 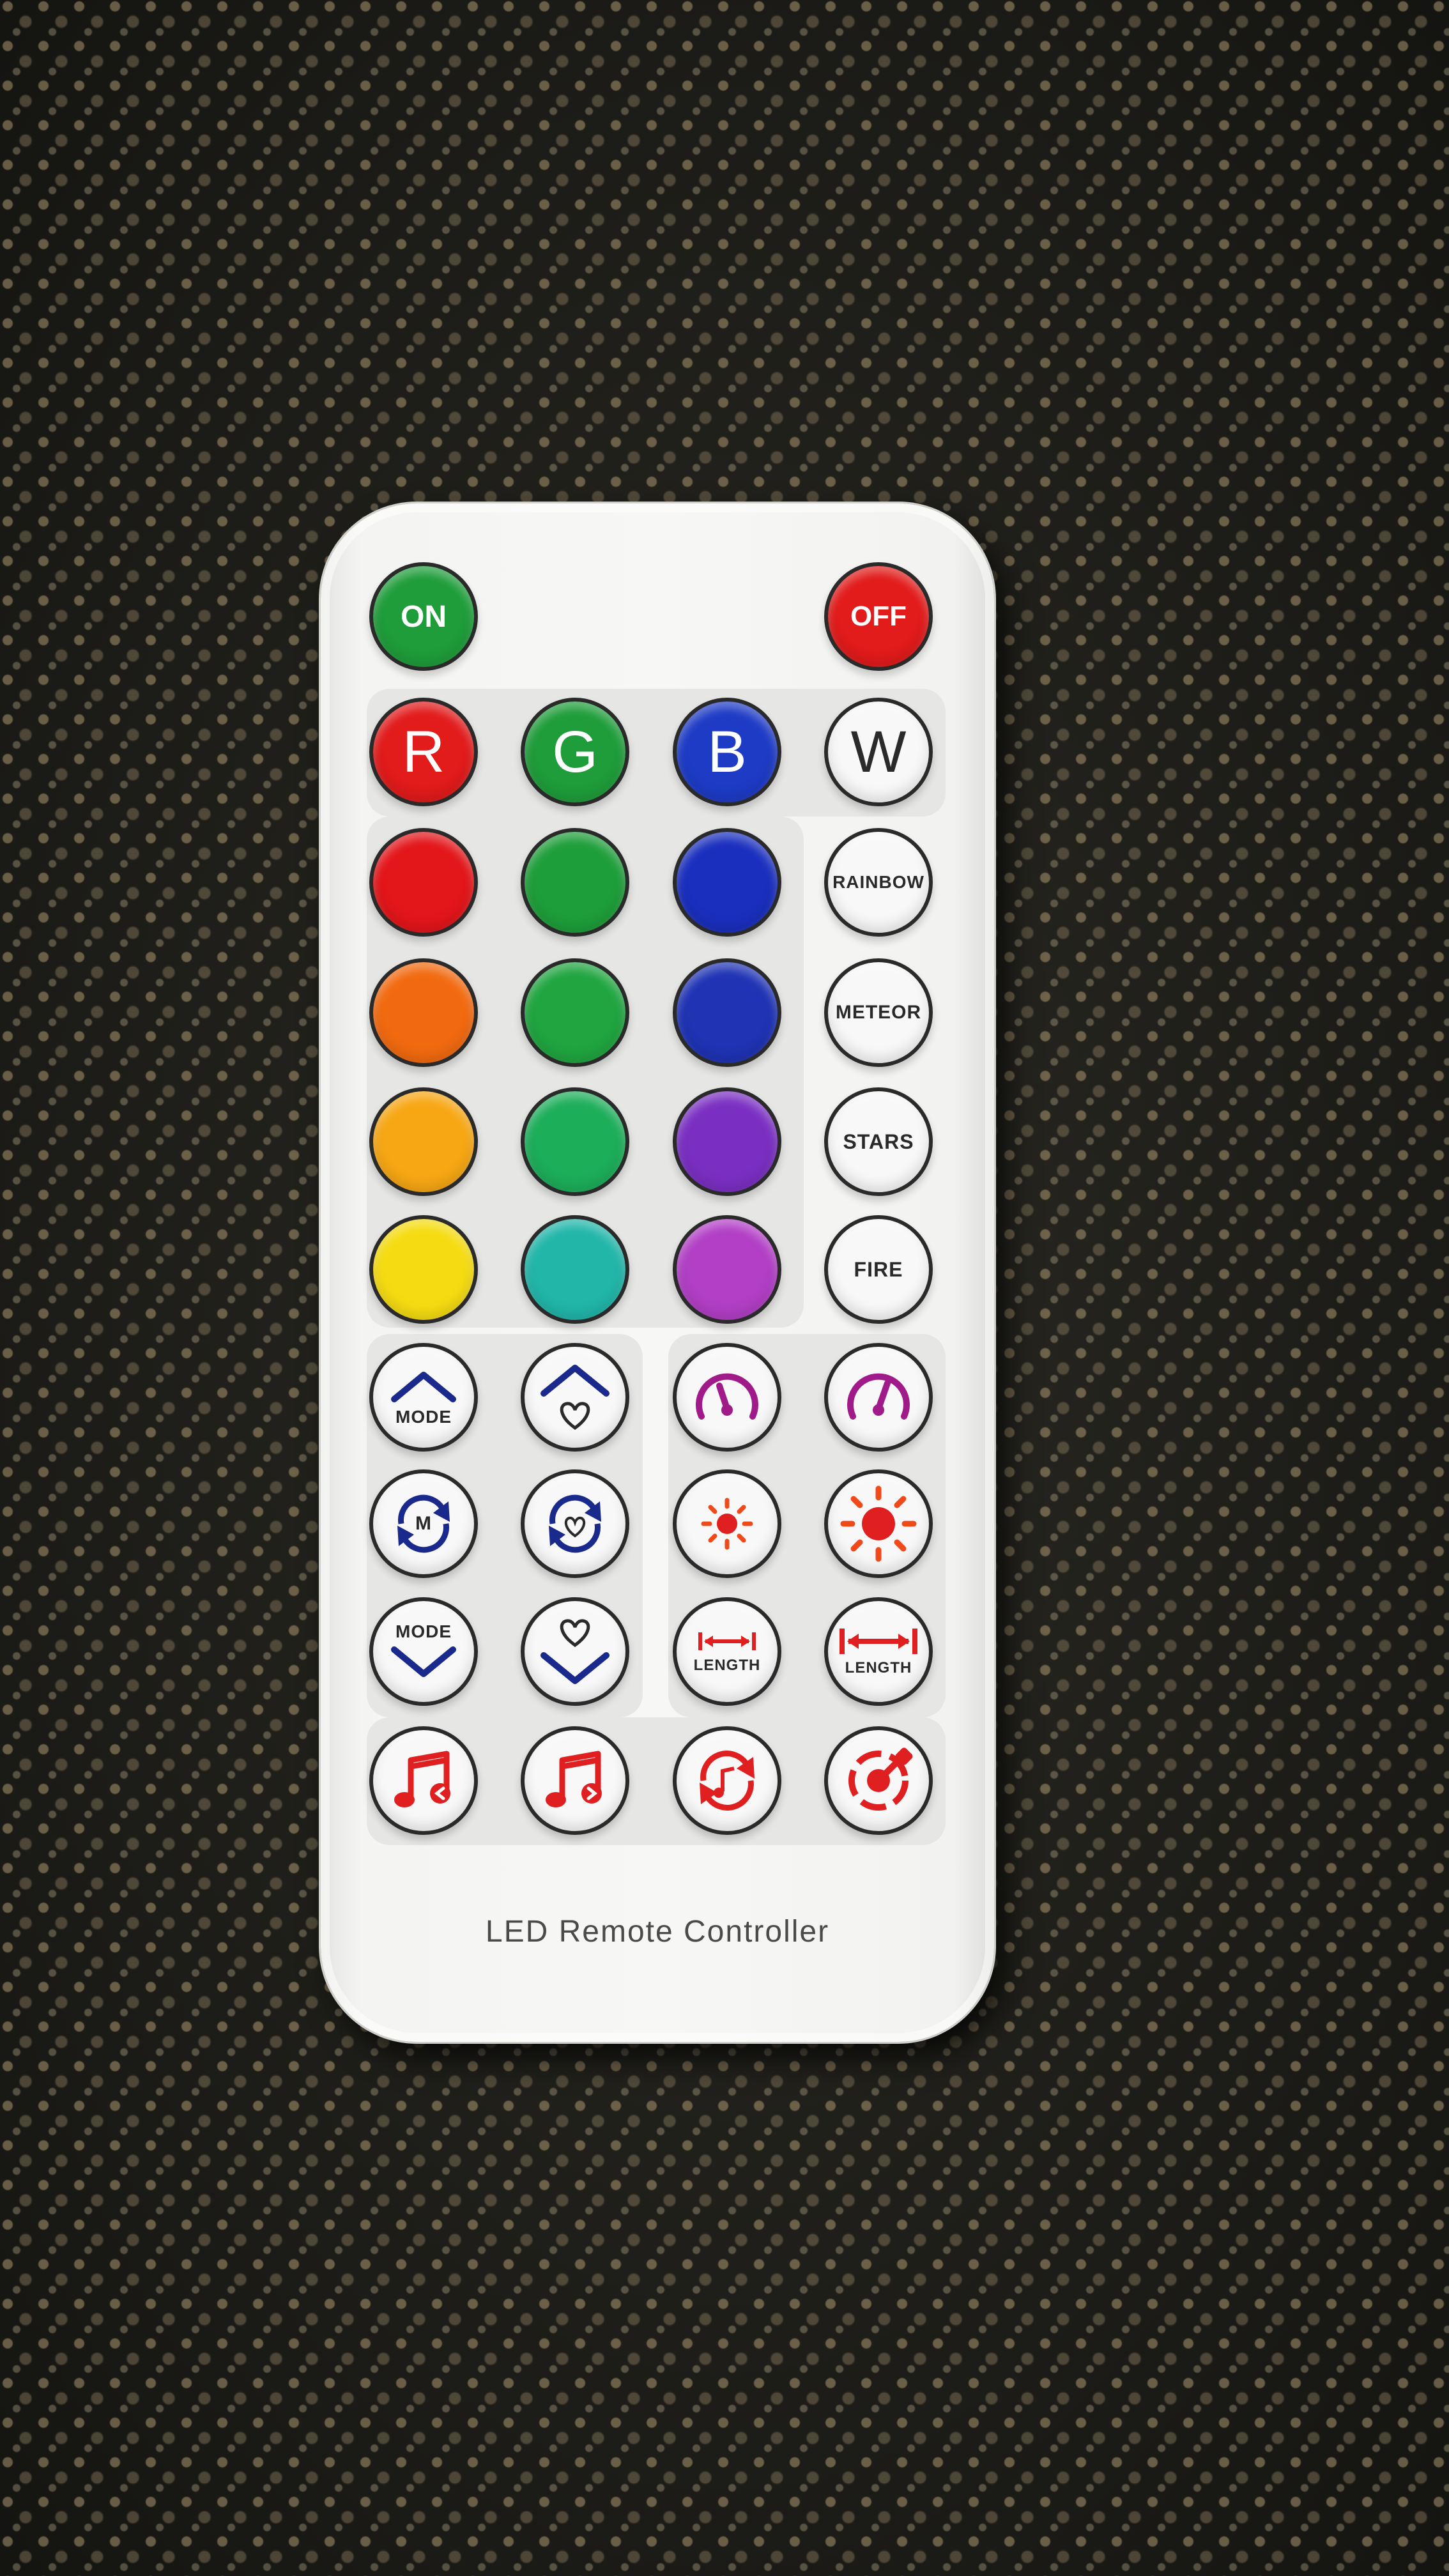 I want to click on color-swatch-r4c3, so click(x=727, y=1269).